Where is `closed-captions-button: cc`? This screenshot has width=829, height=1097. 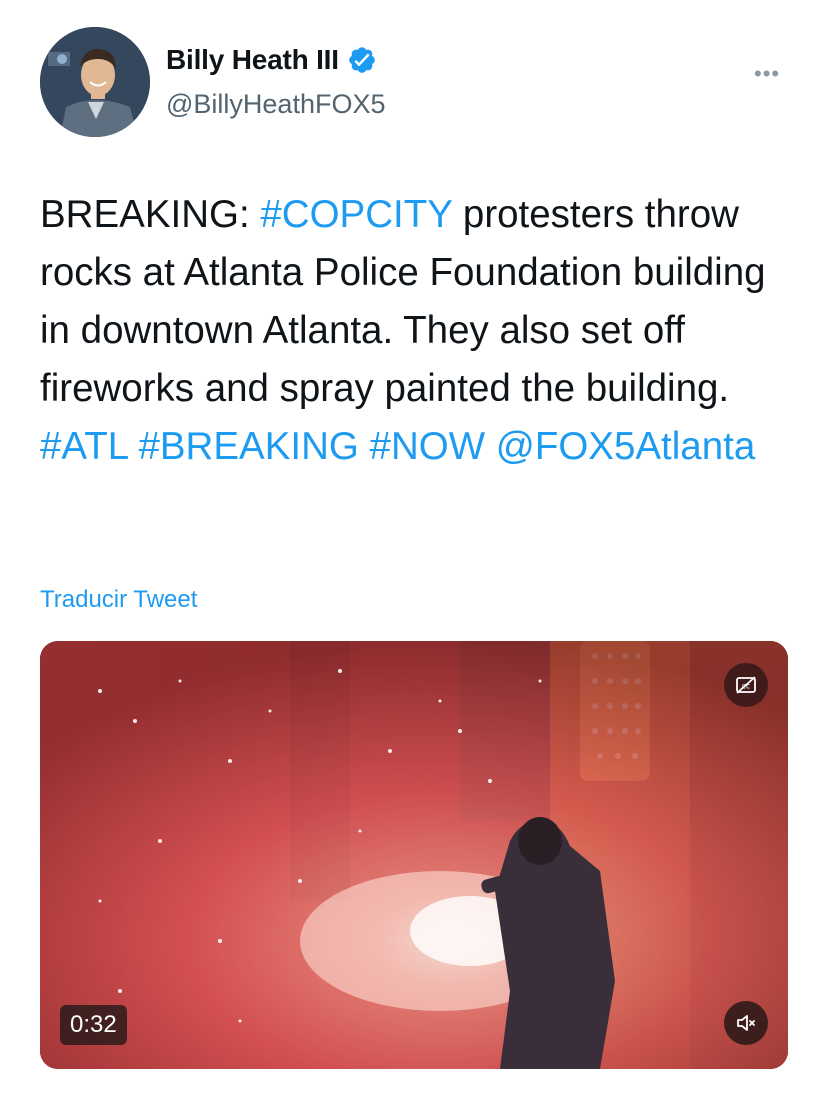
closed-captions-button: cc is located at coordinates (746, 685).